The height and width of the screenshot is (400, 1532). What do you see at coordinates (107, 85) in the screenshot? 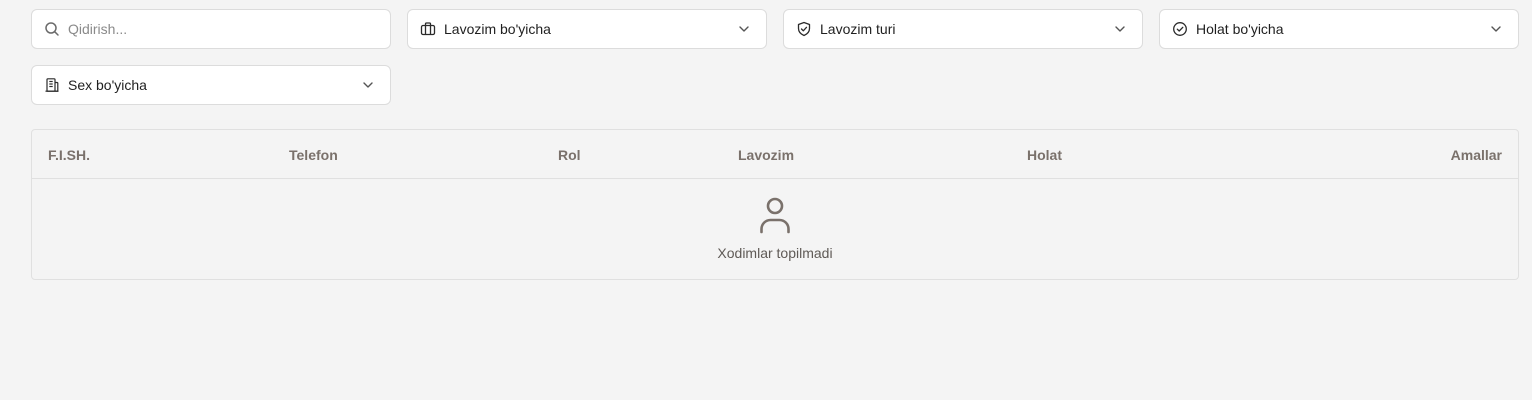
I see `shop-filter-label: Sex bo'yicha` at bounding box center [107, 85].